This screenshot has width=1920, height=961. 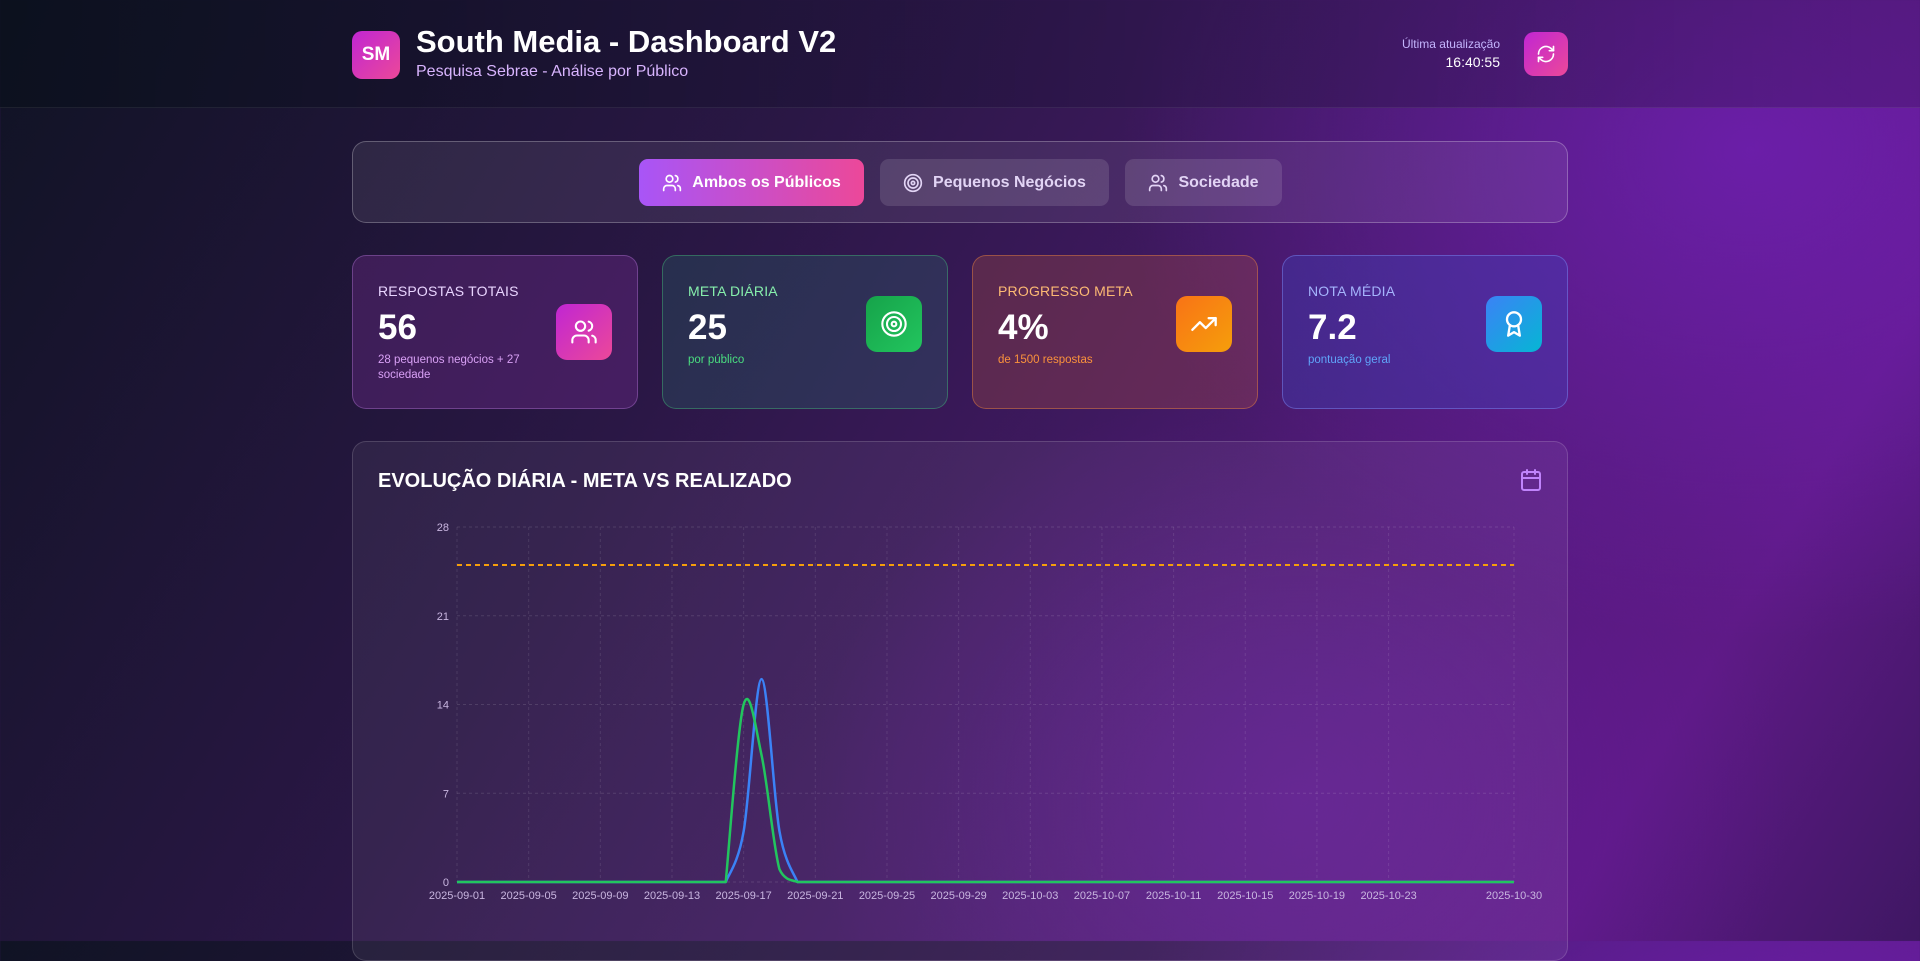 What do you see at coordinates (443, 528) in the screenshot?
I see `y-tick-label: 28` at bounding box center [443, 528].